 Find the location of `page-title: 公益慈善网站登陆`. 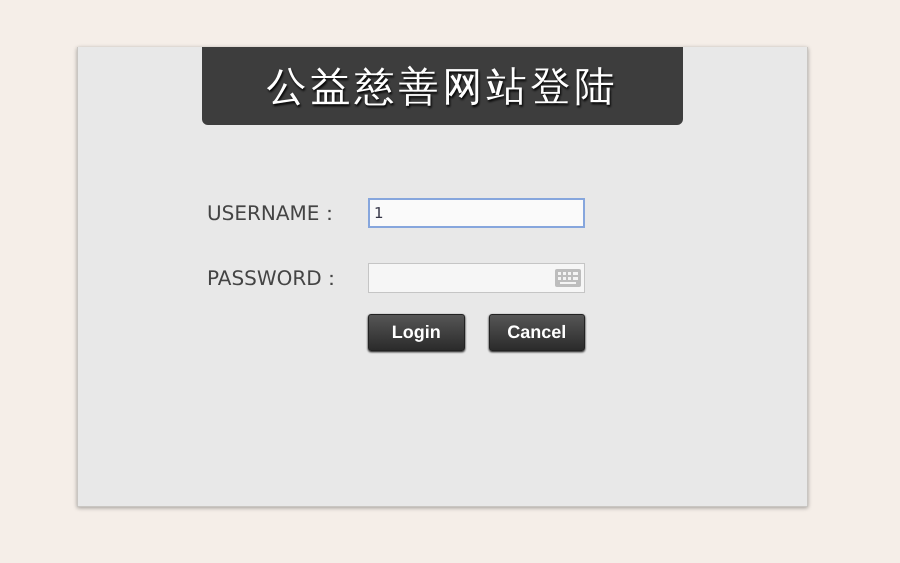

page-title: 公益慈善网站登陆 is located at coordinates (442, 86).